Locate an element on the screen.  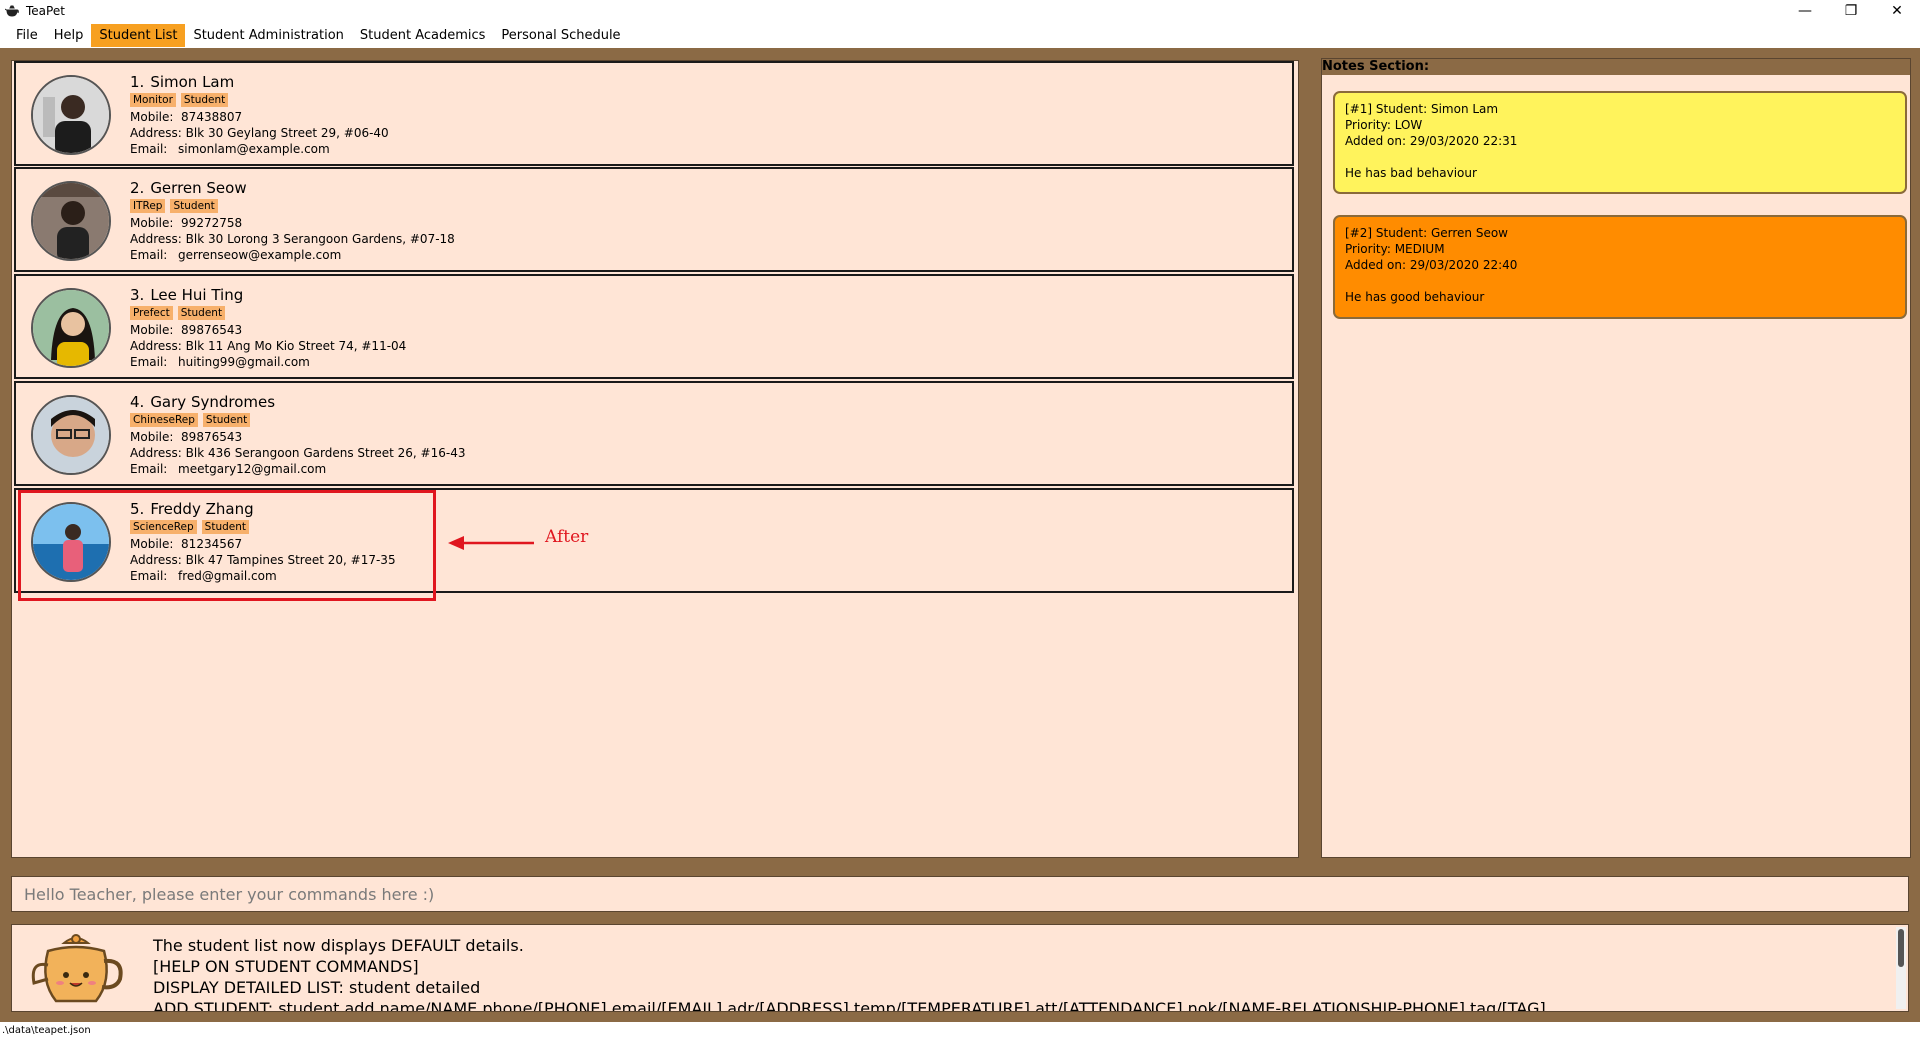
menu-student-administration: Student Administration is located at coordinates (268, 35).